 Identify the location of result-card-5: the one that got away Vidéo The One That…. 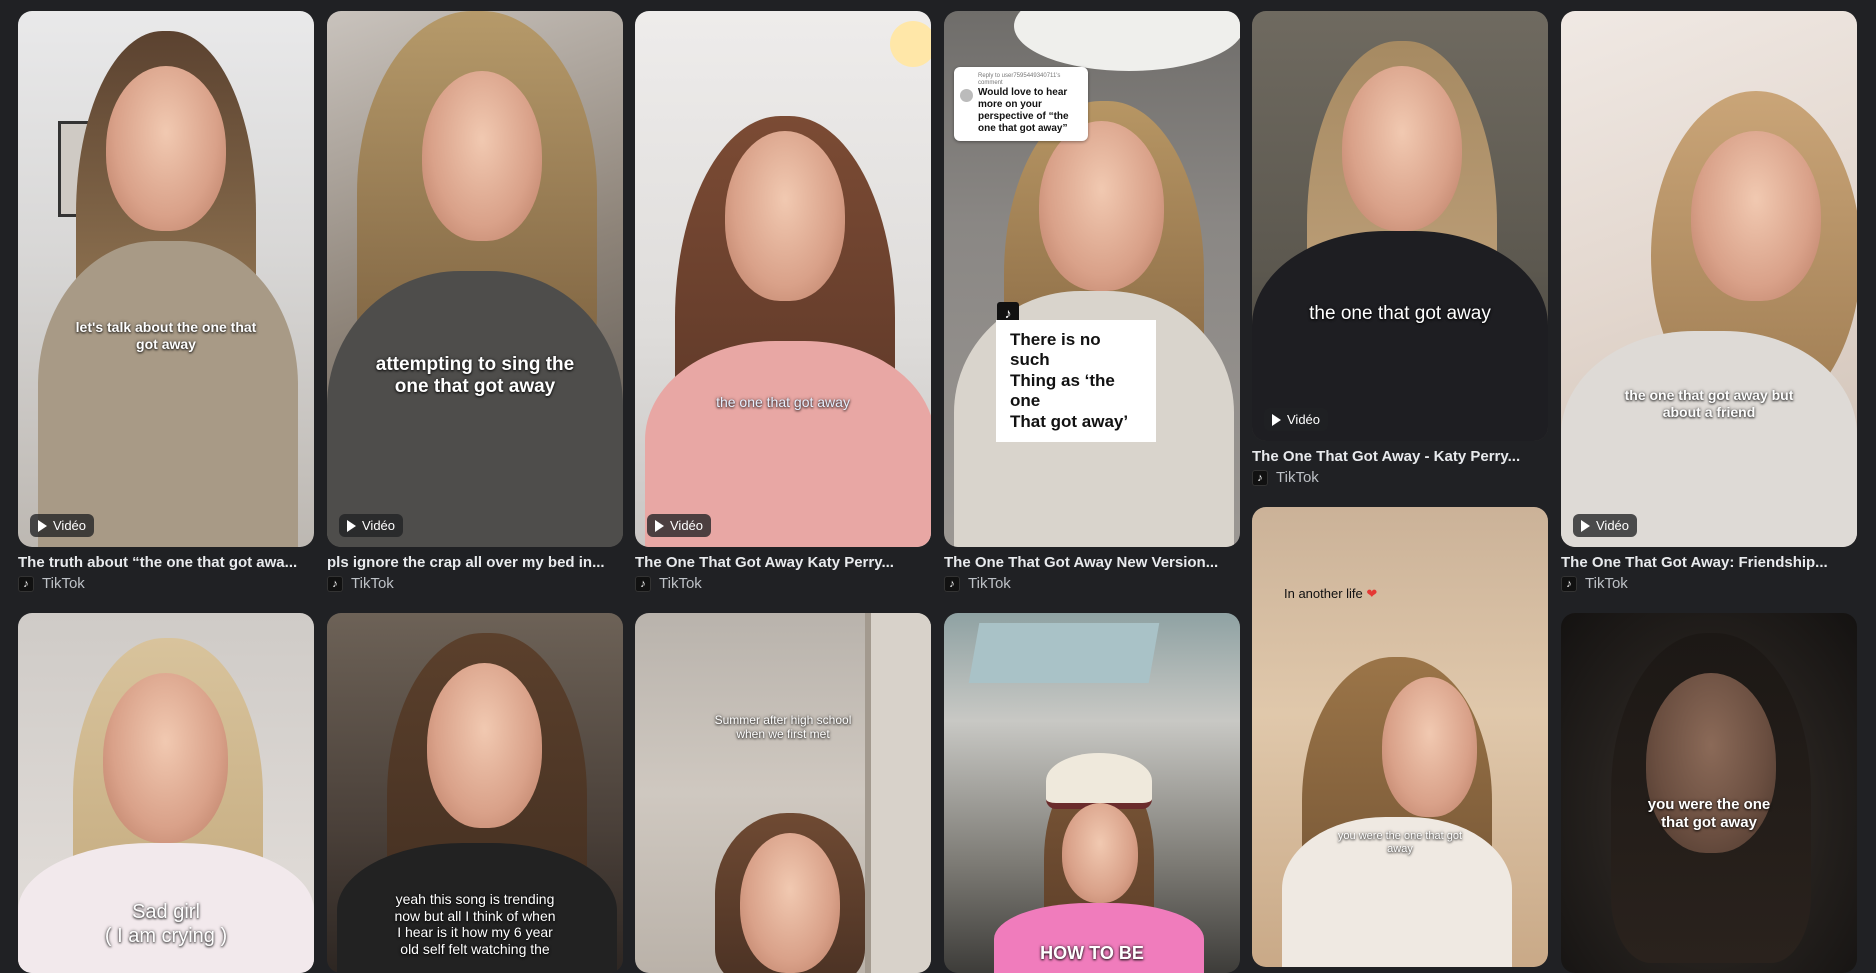
(1400, 248).